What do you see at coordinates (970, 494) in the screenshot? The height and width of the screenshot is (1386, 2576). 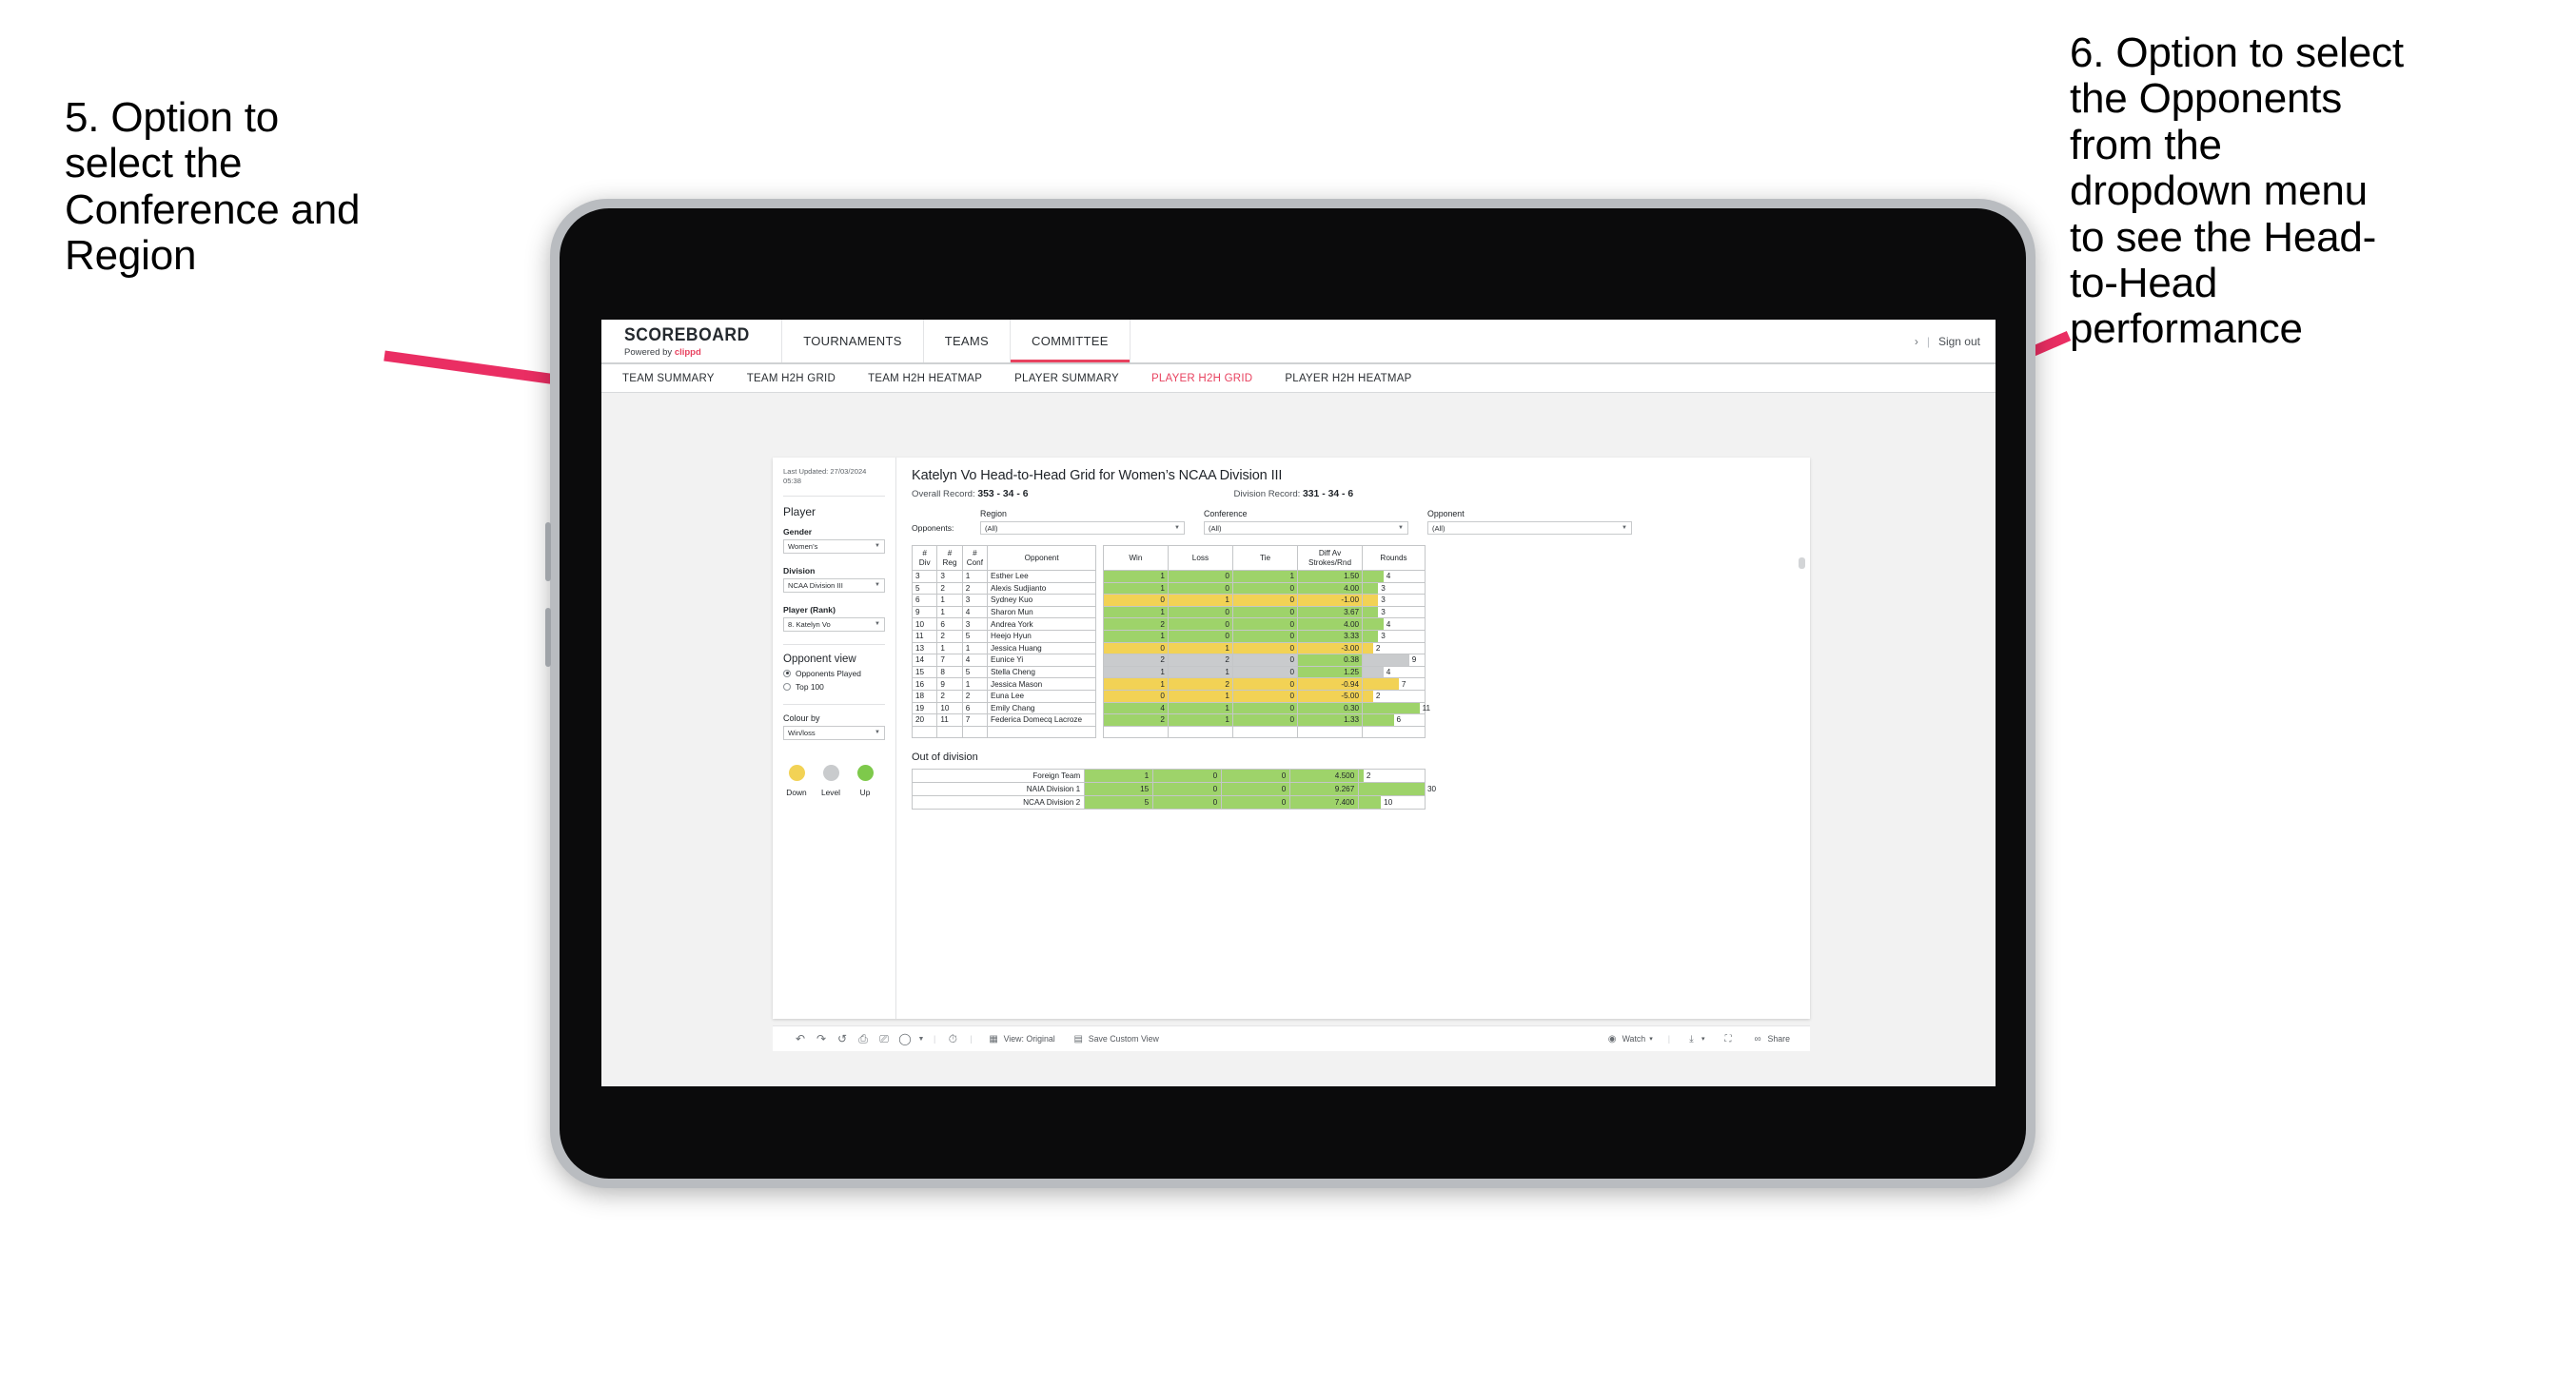 I see `overall-record: Overall Record: 353 - 34 - 6` at bounding box center [970, 494].